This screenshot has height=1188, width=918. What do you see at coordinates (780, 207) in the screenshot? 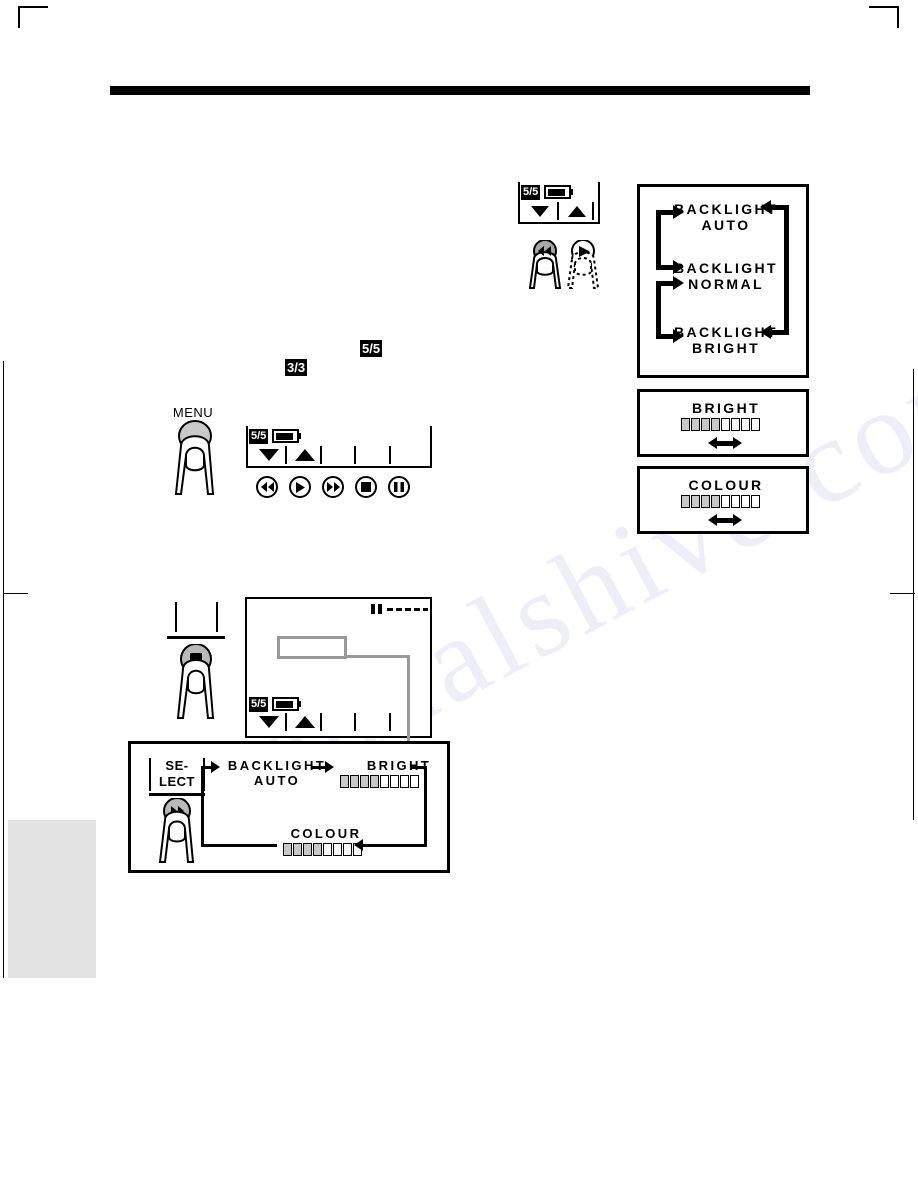
I see `cycle-right-hline-top` at bounding box center [780, 207].